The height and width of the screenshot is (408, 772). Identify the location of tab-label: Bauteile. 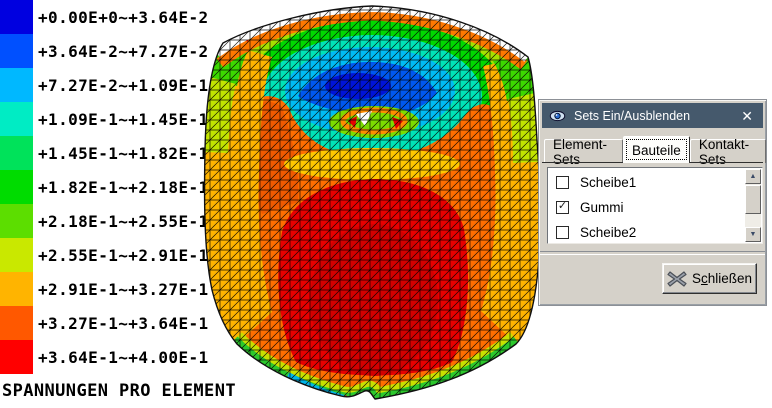
(656, 150).